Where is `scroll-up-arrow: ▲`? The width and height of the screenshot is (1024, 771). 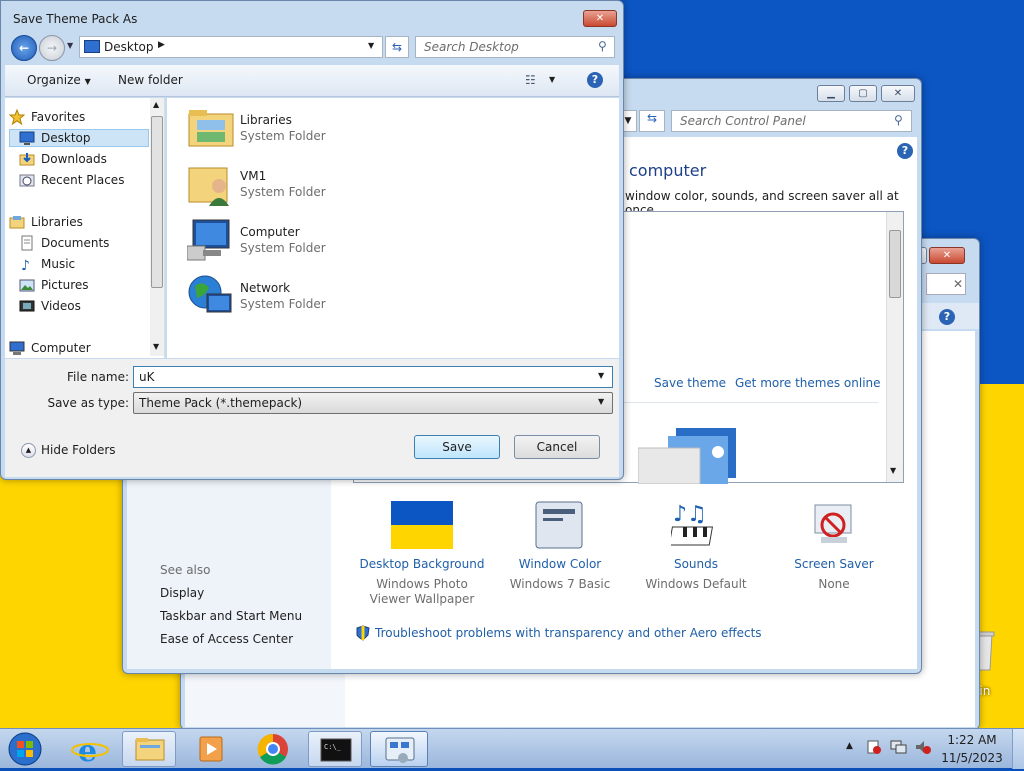
scroll-up-arrow: ▲ is located at coordinates (156, 104).